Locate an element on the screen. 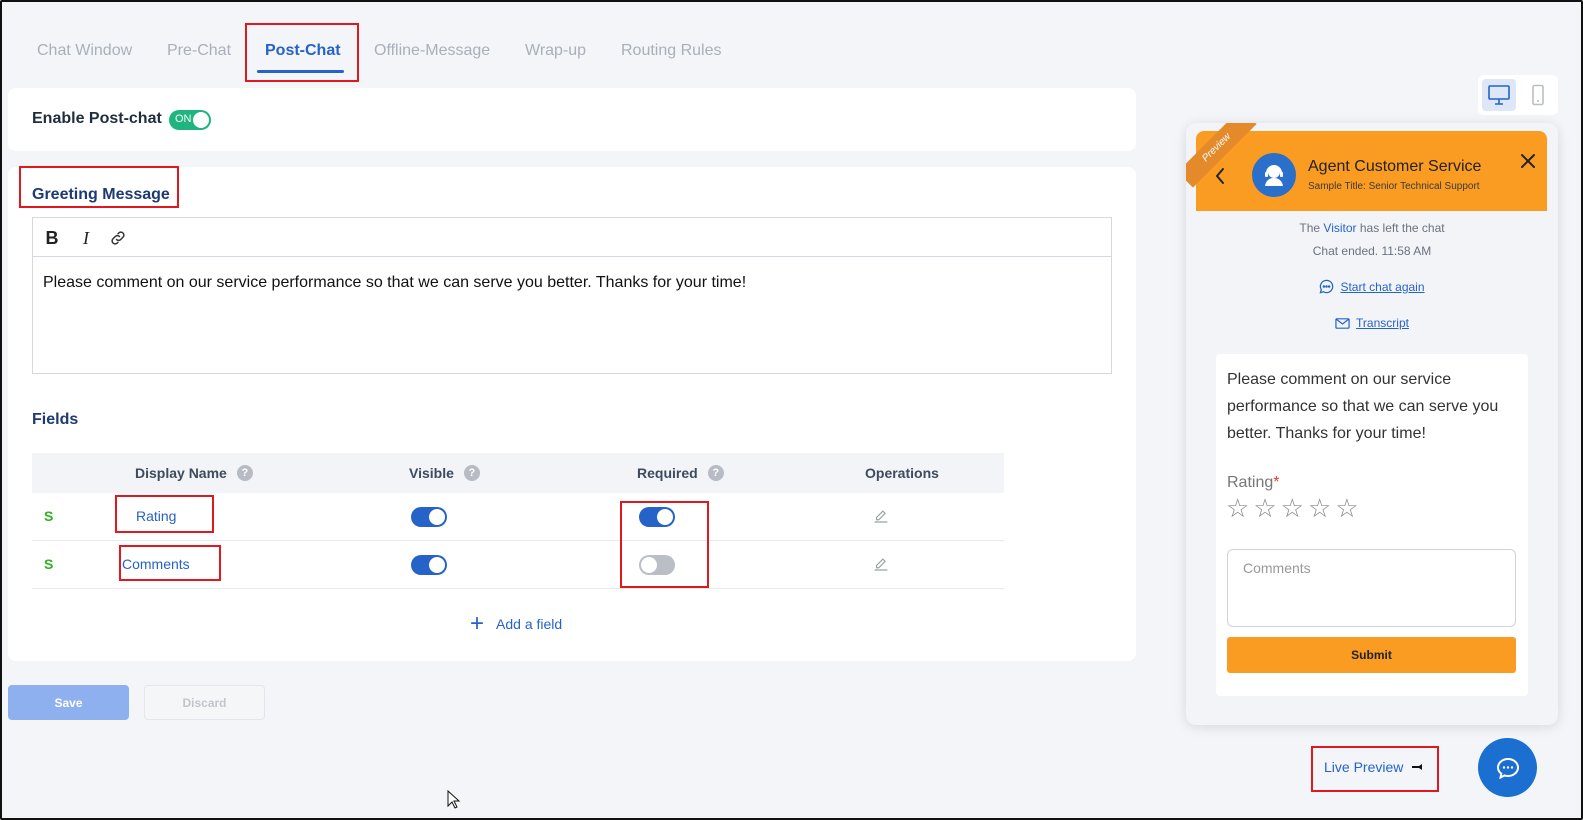 Image resolution: width=1583 pixels, height=820 pixels. agent-name: Agent Customer Service is located at coordinates (1395, 166).